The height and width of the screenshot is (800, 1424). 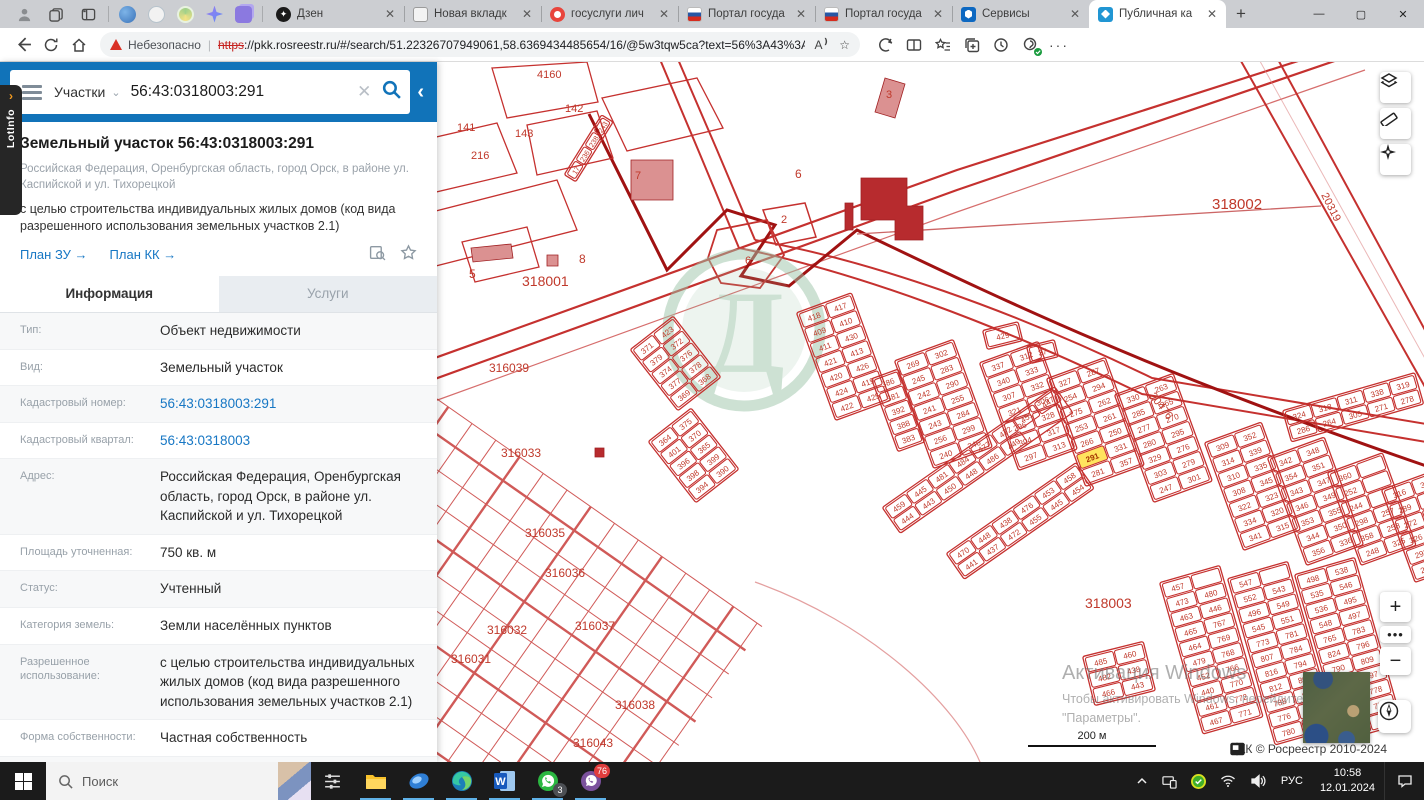 I want to click on zoom-out-button: −, so click(x=1395, y=661).